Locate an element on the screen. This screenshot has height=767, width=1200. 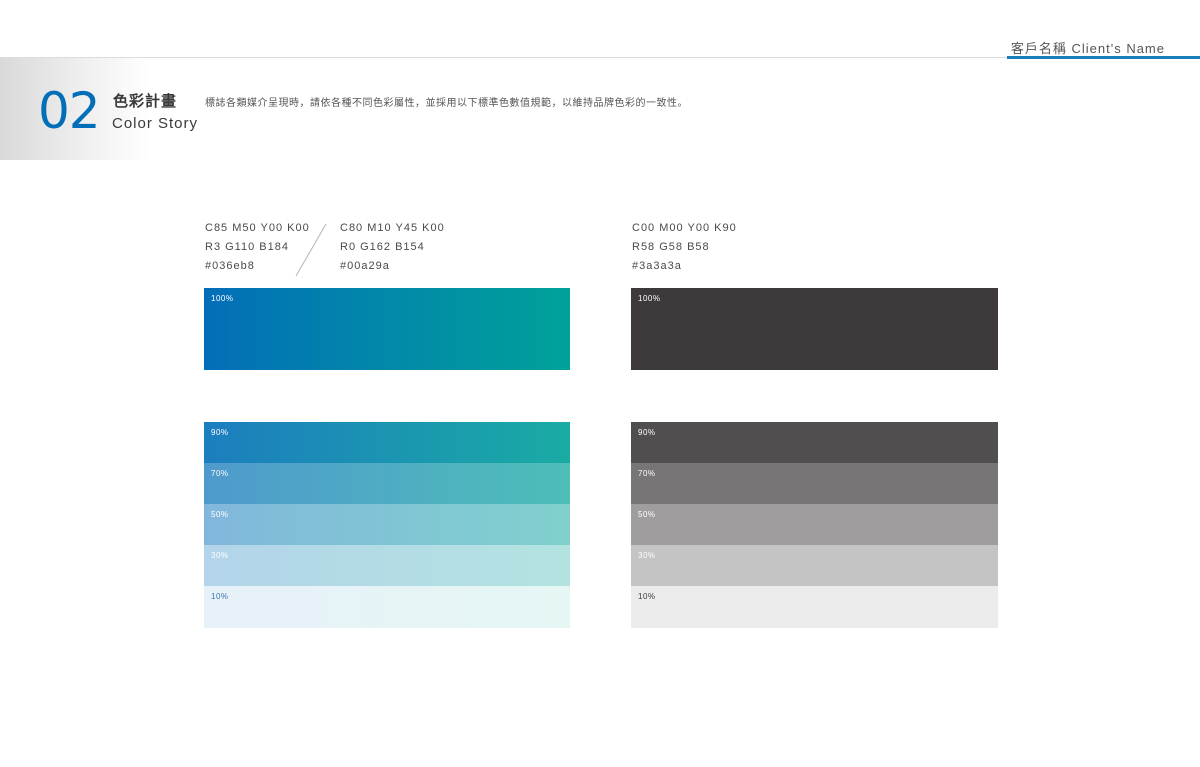
client-name: 客戶名稱 Client's Name is located at coordinates (1087, 48).